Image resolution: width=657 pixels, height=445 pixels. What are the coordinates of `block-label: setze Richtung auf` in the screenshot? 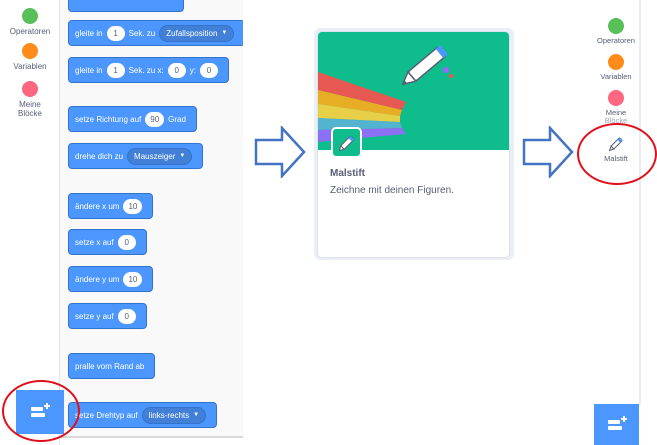 It's located at (108, 119).